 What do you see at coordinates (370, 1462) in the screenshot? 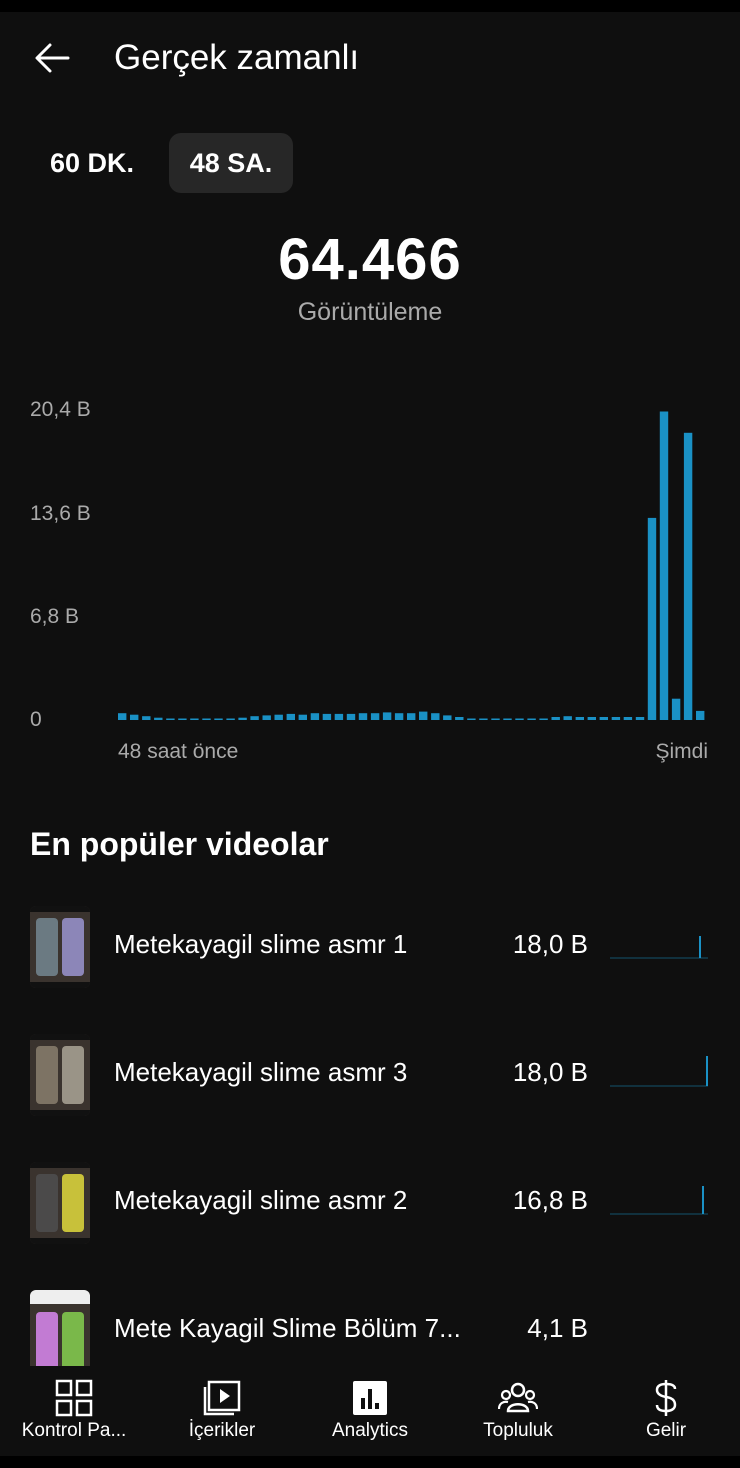
I see `system-nav-bar` at bounding box center [370, 1462].